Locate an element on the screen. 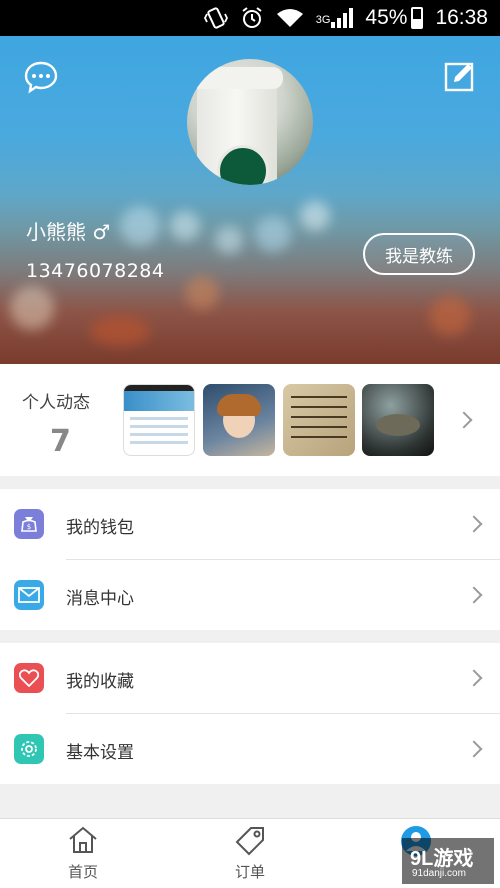  tab-home: 首页 is located at coordinates (83, 853).